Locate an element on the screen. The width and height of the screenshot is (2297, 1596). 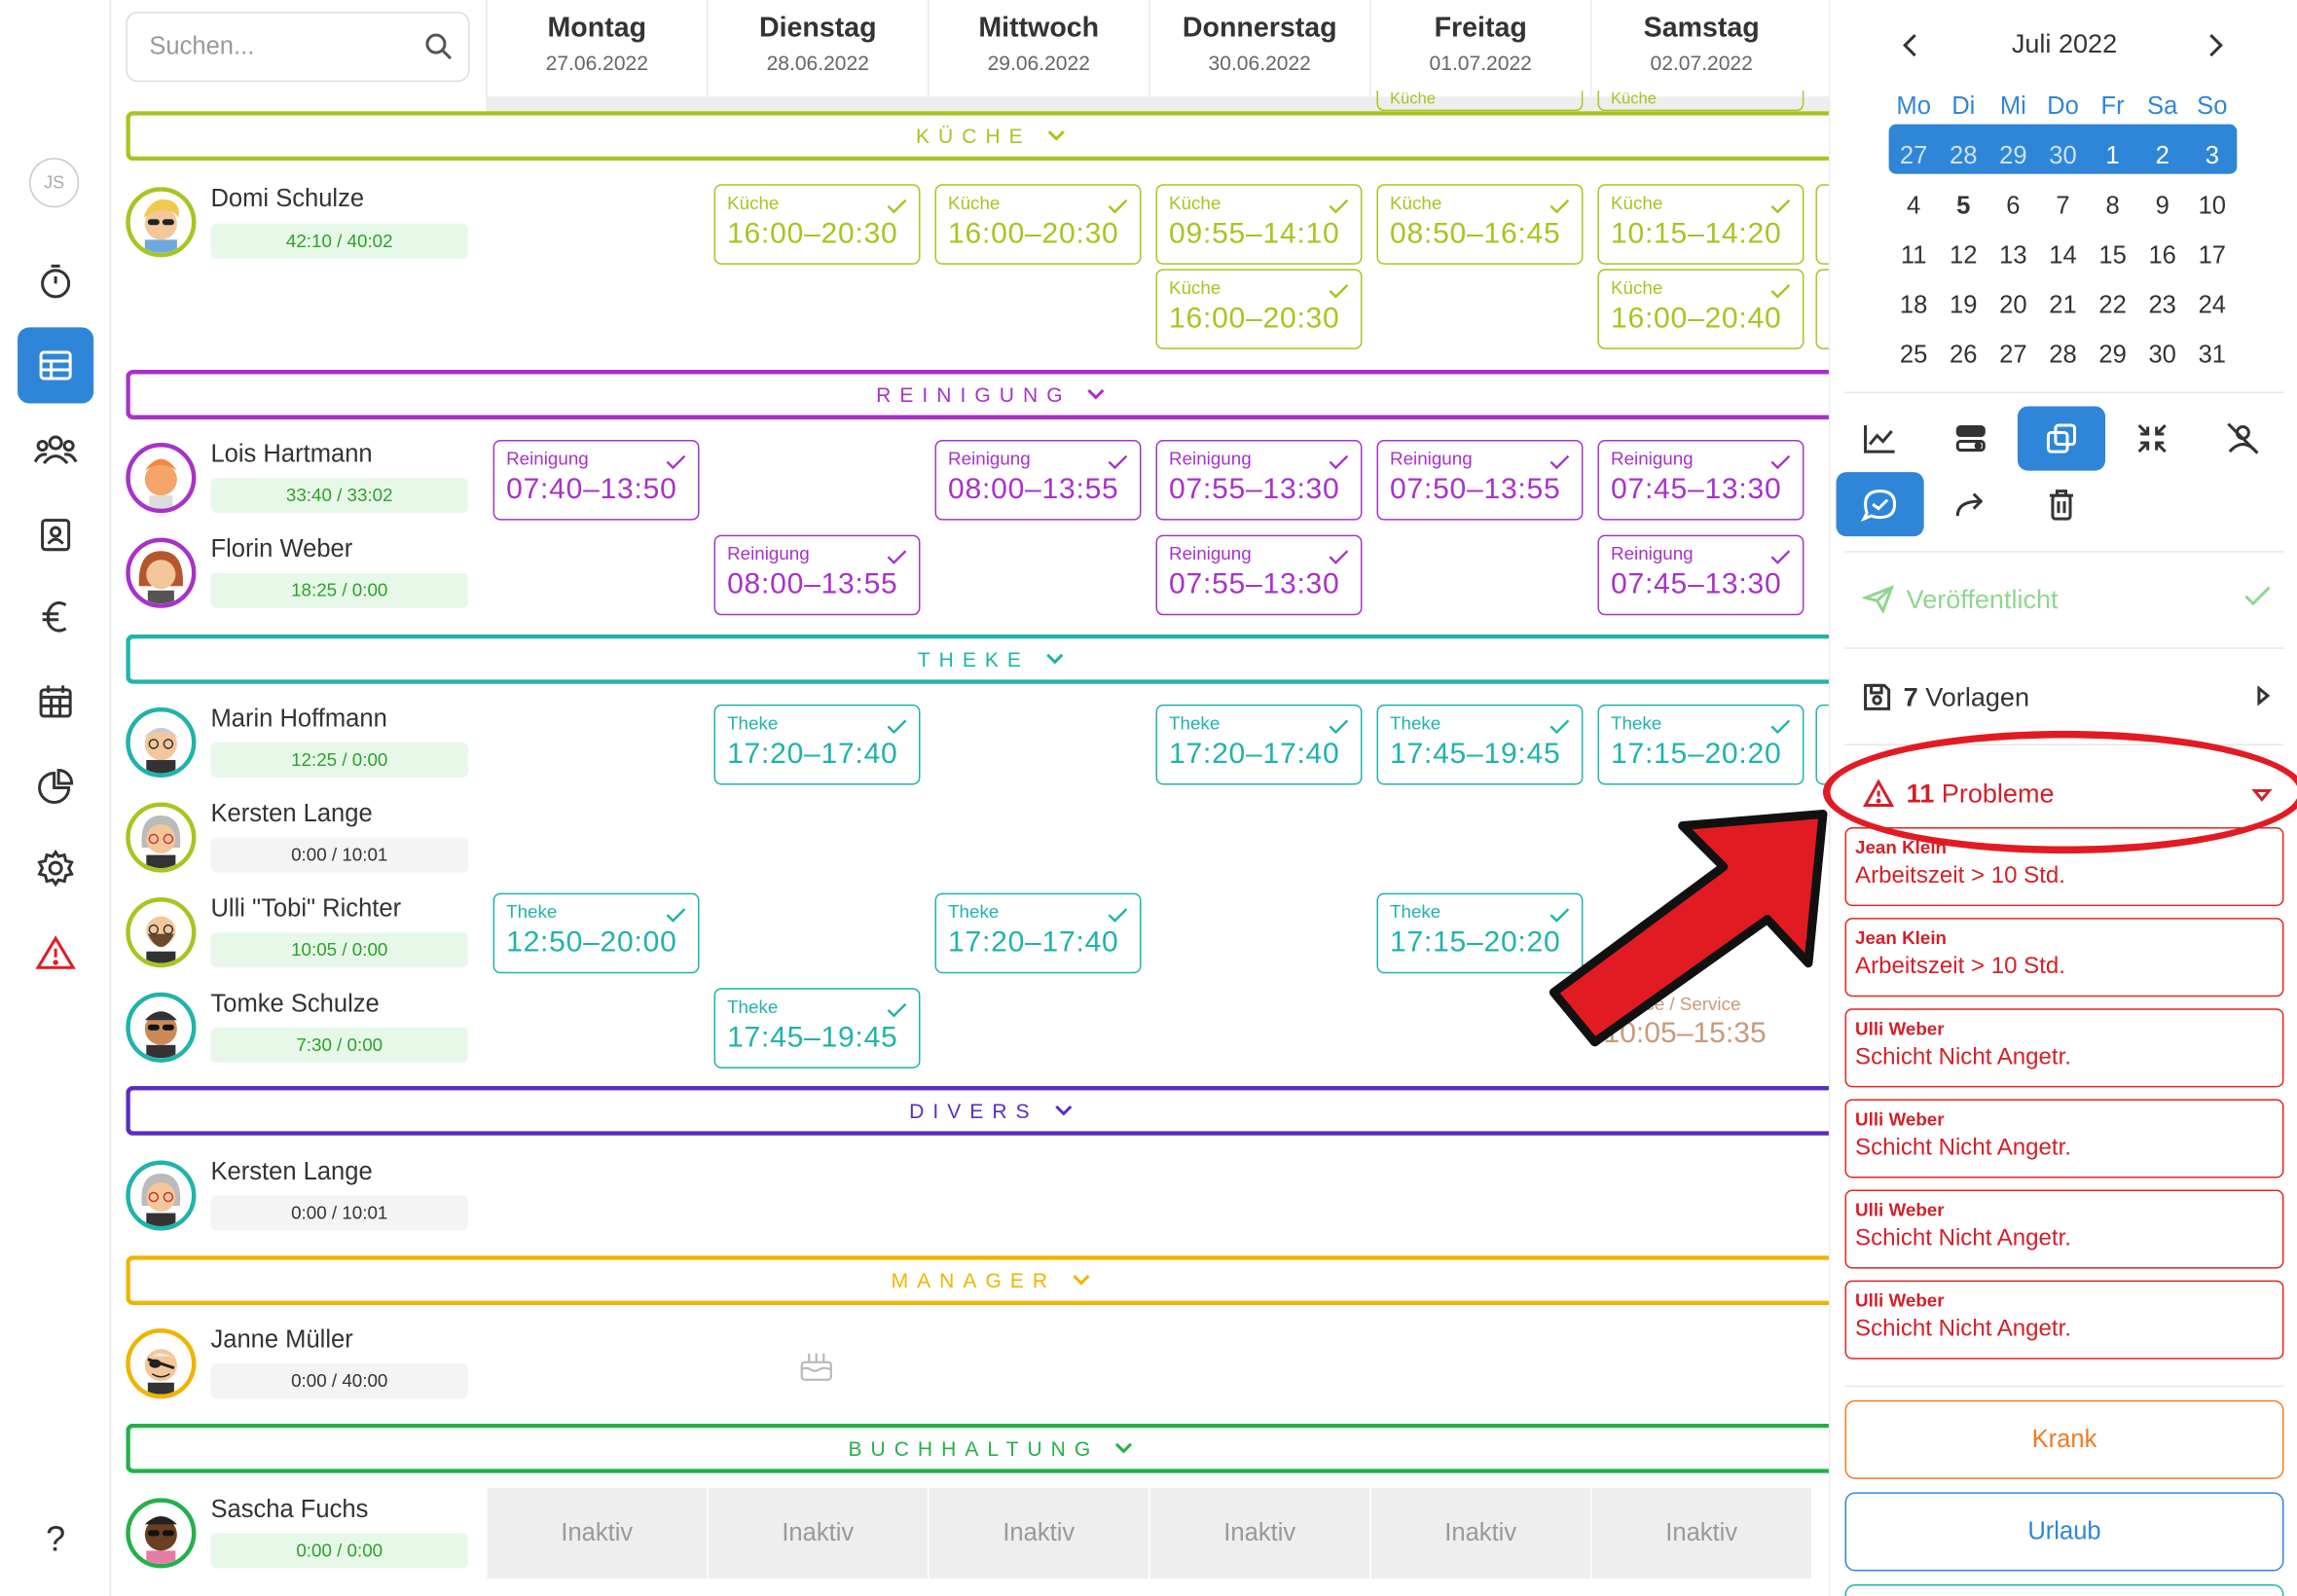
calendar-day: 5 is located at coordinates (1963, 206).